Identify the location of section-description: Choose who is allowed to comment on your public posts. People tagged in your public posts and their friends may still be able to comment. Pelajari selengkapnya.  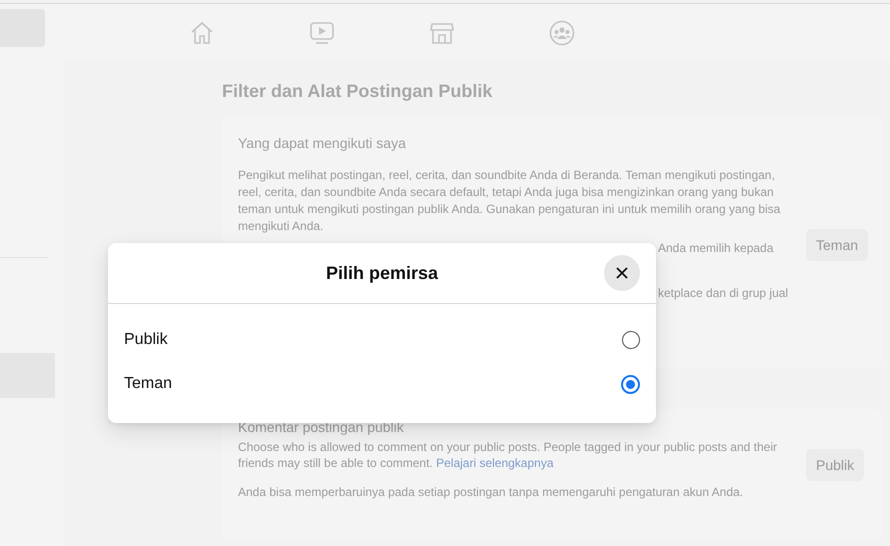
(508, 455).